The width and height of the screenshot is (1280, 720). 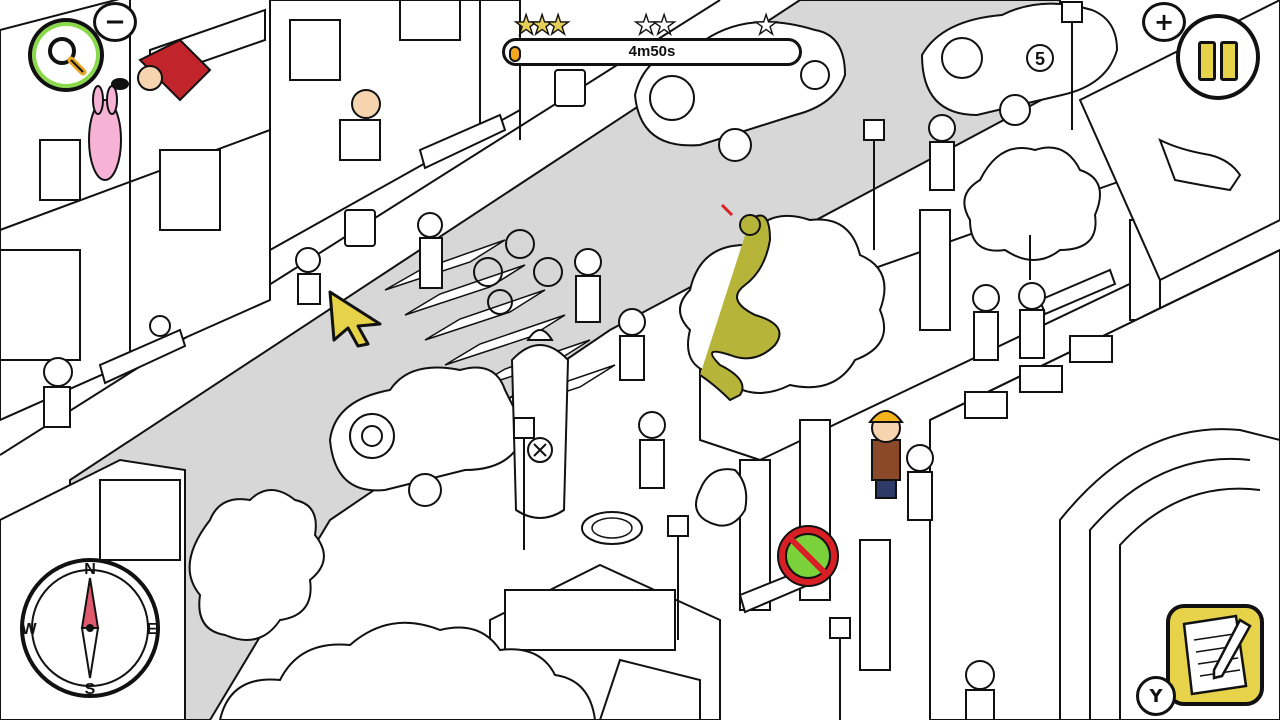 I want to click on miner-character, so click(x=886, y=454).